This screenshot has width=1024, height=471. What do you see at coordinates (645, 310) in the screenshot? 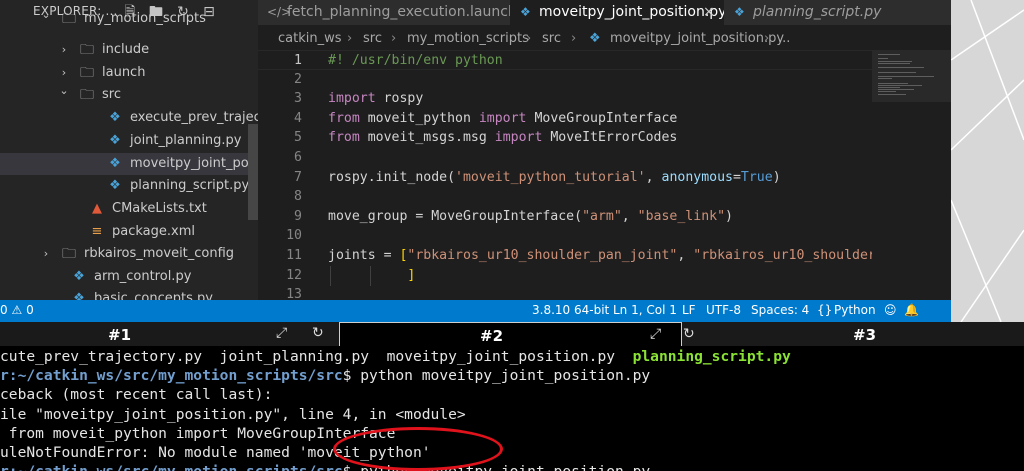
I see `cursor-position: Ln 1, Col 1` at bounding box center [645, 310].